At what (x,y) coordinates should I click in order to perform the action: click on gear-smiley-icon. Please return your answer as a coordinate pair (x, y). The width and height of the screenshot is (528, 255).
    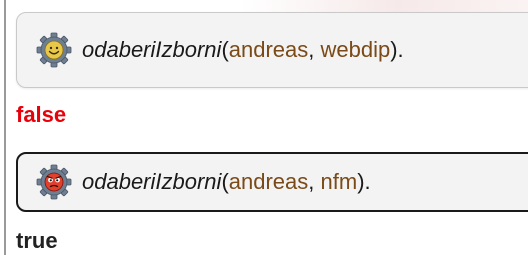
    Looking at the image, I should click on (54, 50).